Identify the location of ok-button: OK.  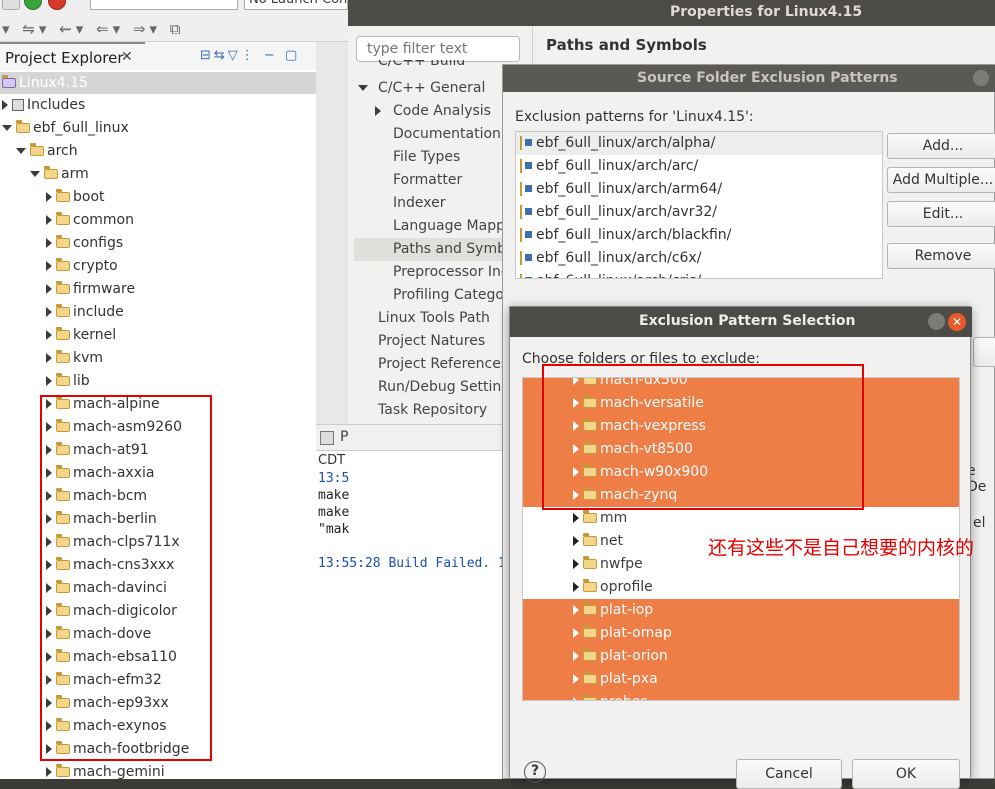
(906, 774).